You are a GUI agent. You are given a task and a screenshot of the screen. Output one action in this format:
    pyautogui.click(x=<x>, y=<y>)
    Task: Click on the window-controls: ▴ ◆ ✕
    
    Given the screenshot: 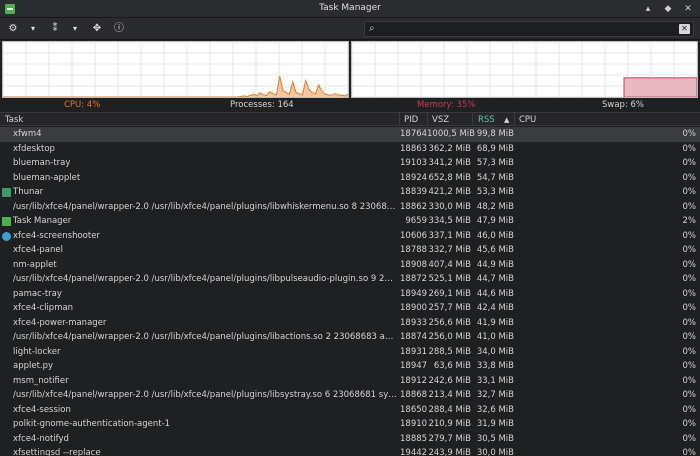 What is the action you would take?
    pyautogui.click(x=668, y=9)
    